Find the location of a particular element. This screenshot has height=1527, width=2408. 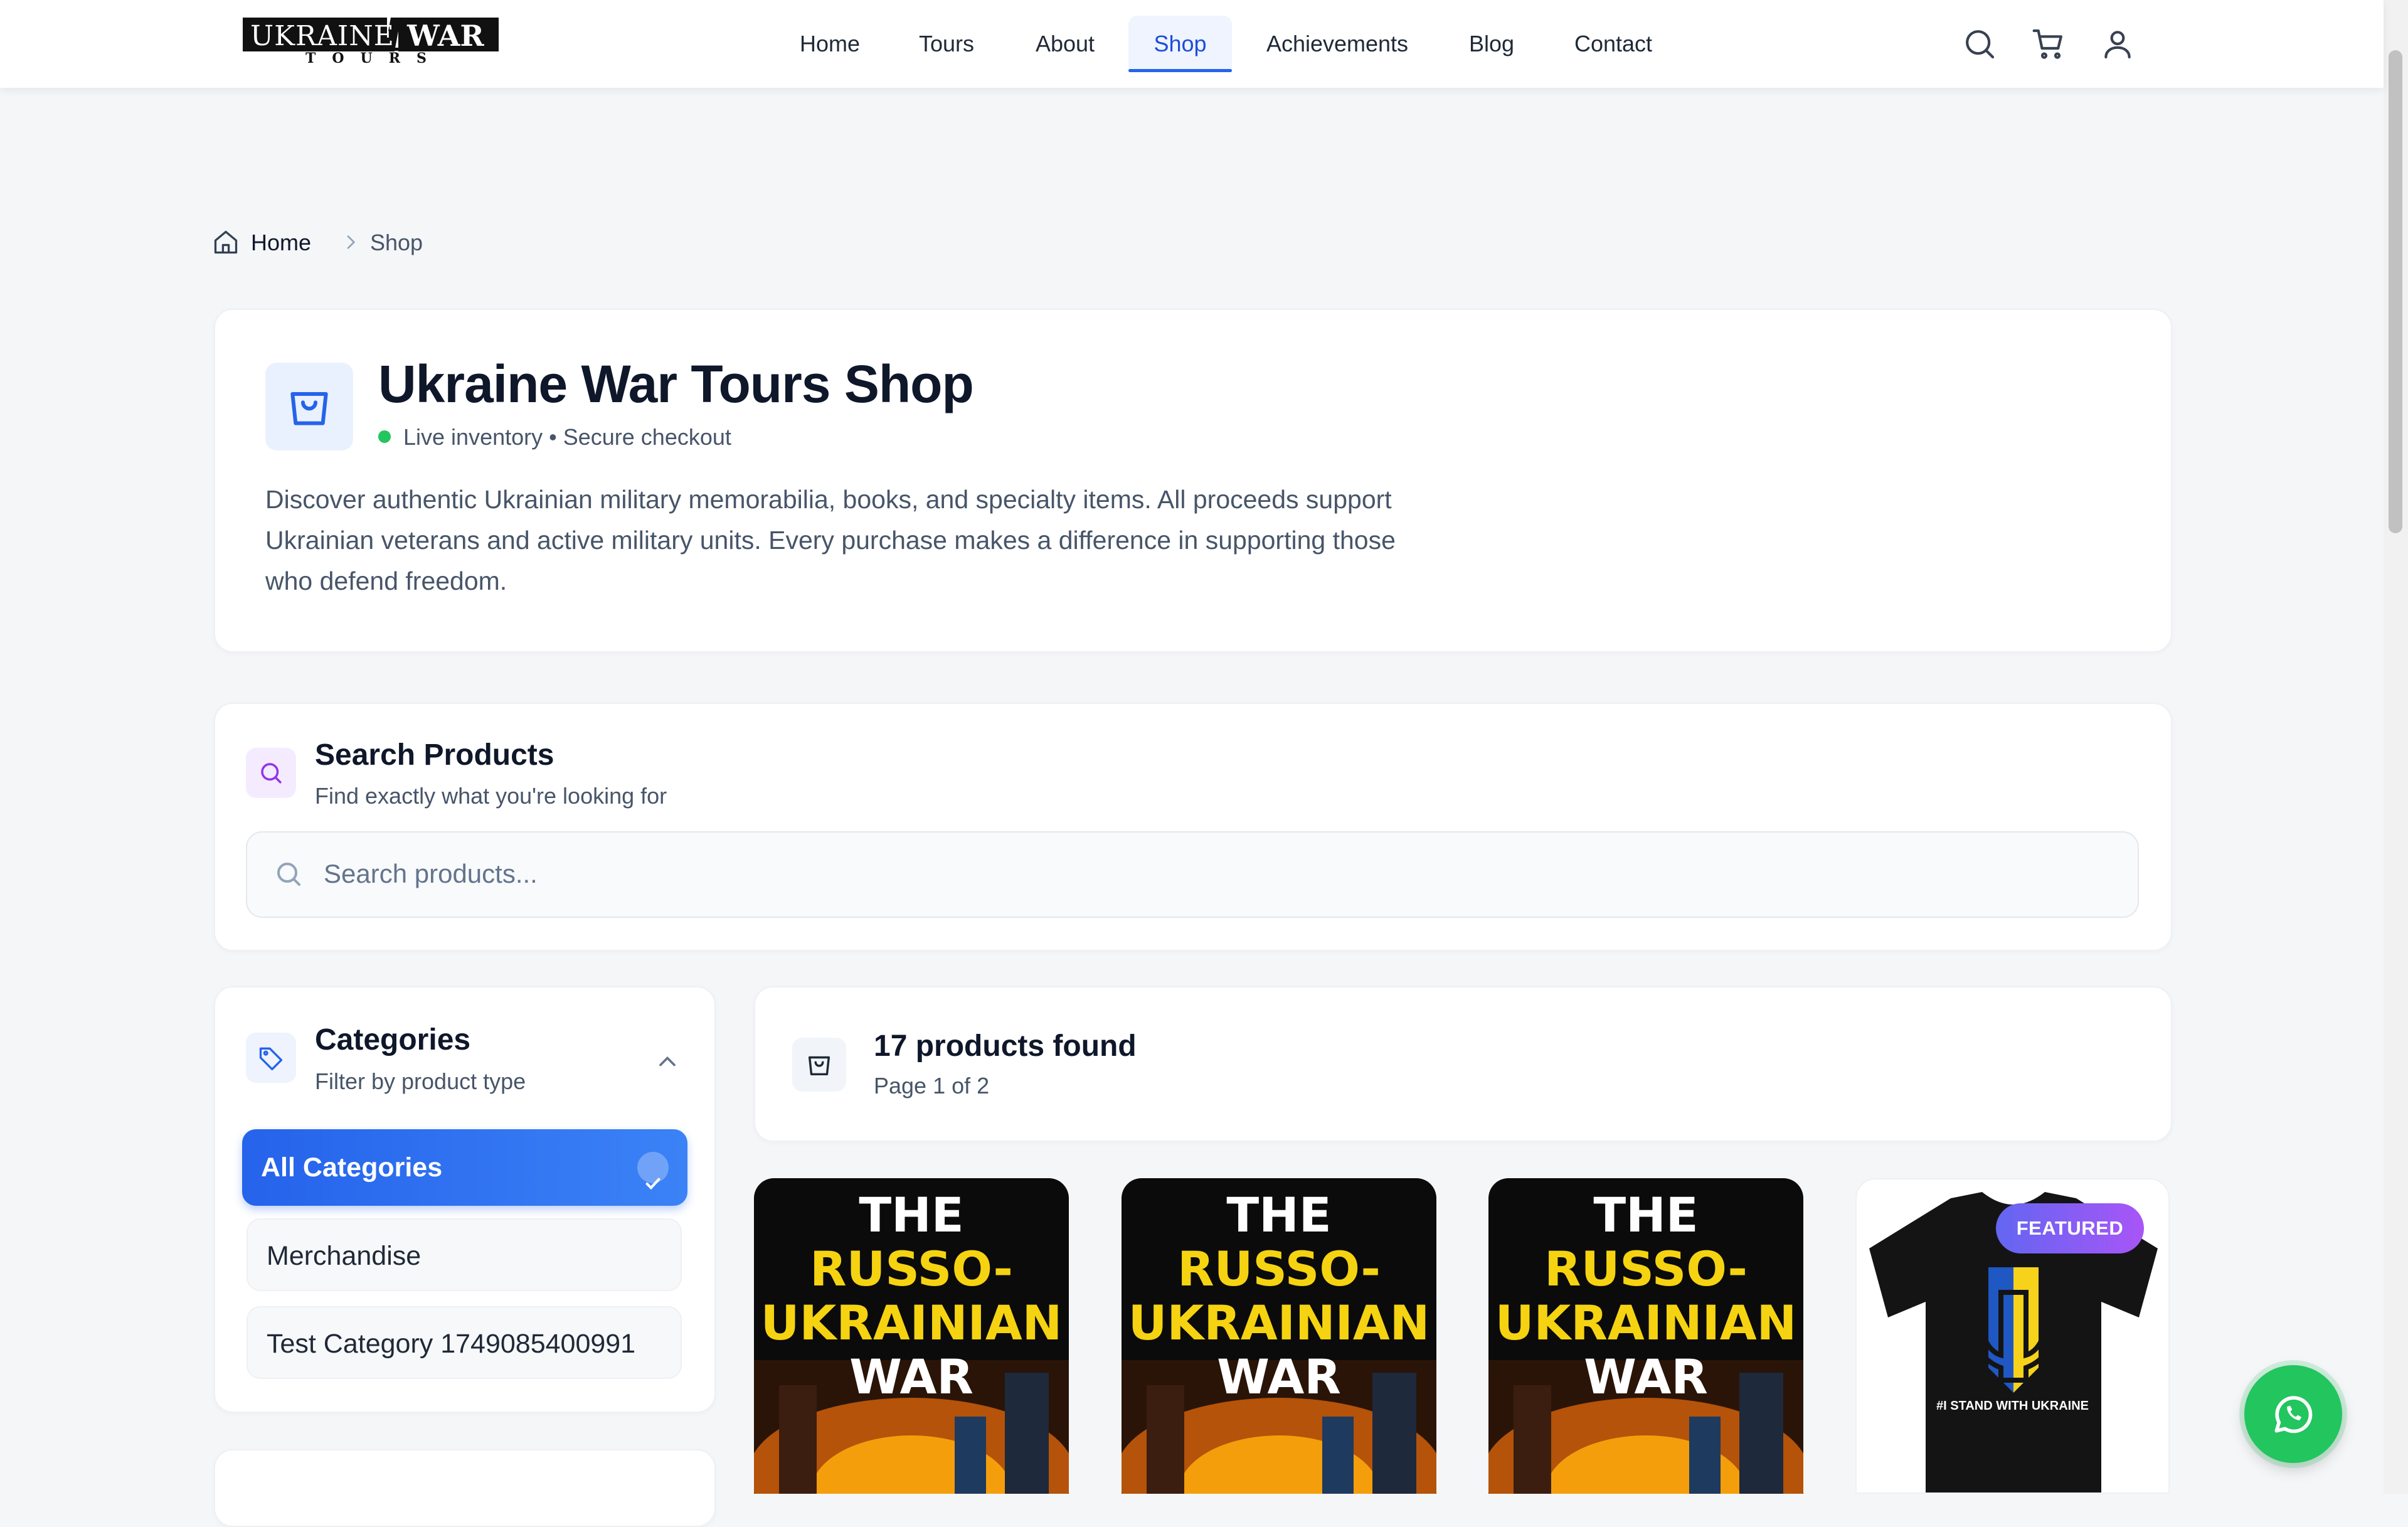

tshirt-print-text: #I STAND WITH UKRAINE is located at coordinates (2013, 1406).